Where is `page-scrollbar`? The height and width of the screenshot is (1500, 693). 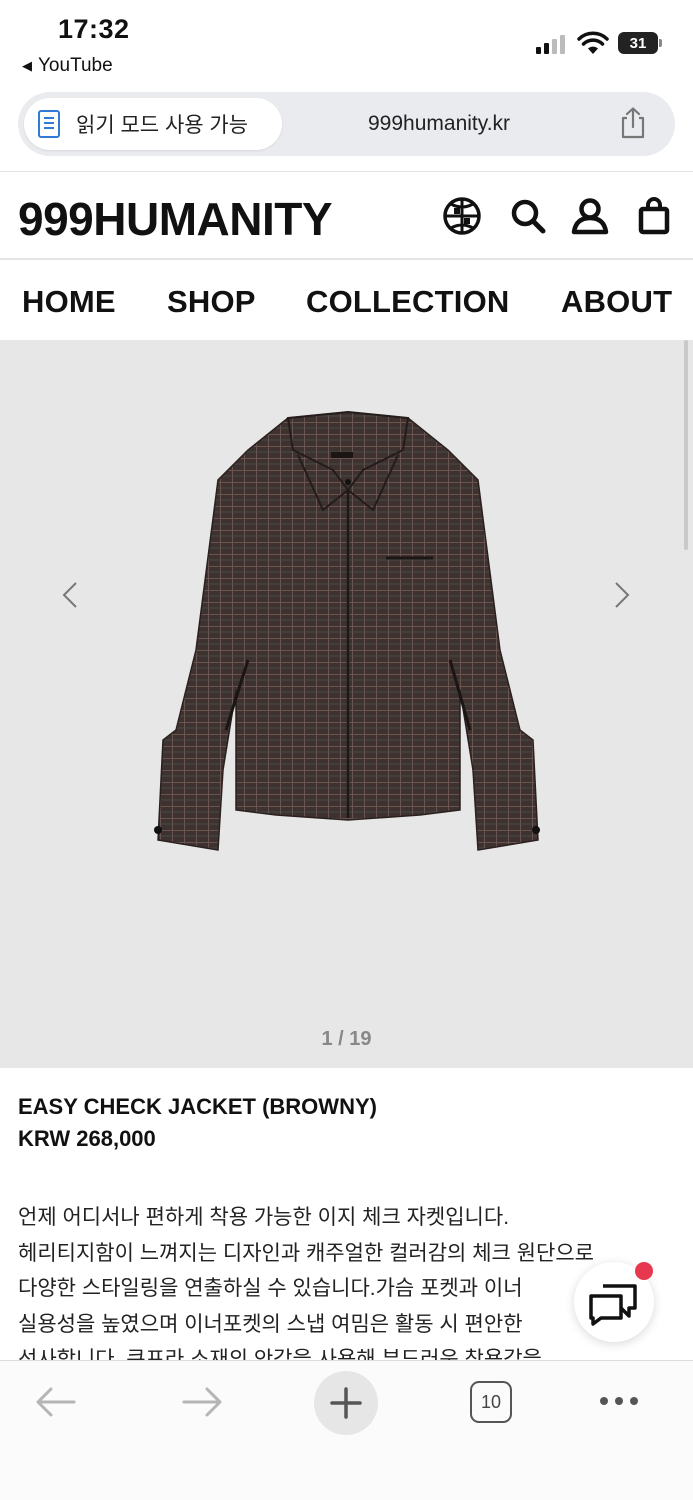 page-scrollbar is located at coordinates (686, 445).